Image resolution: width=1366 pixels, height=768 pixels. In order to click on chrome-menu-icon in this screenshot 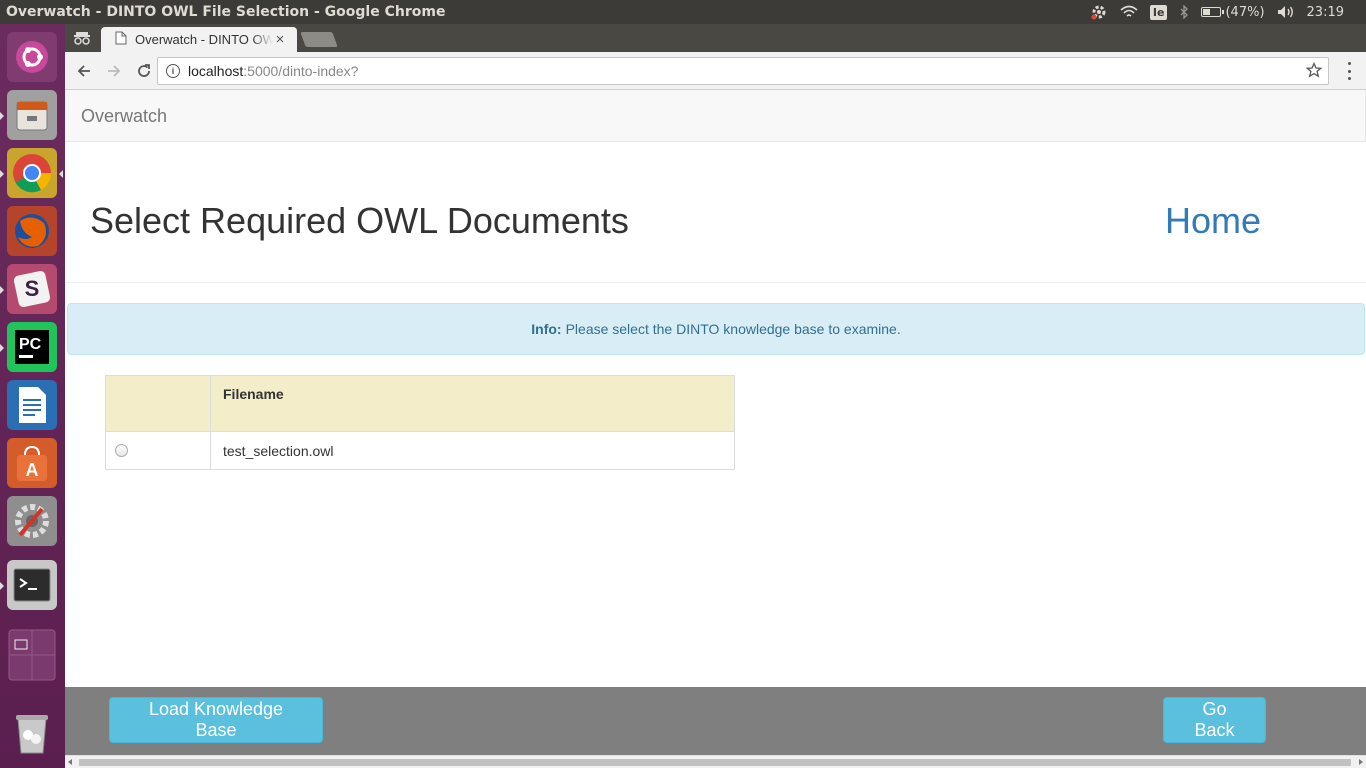, I will do `click(1349, 71)`.